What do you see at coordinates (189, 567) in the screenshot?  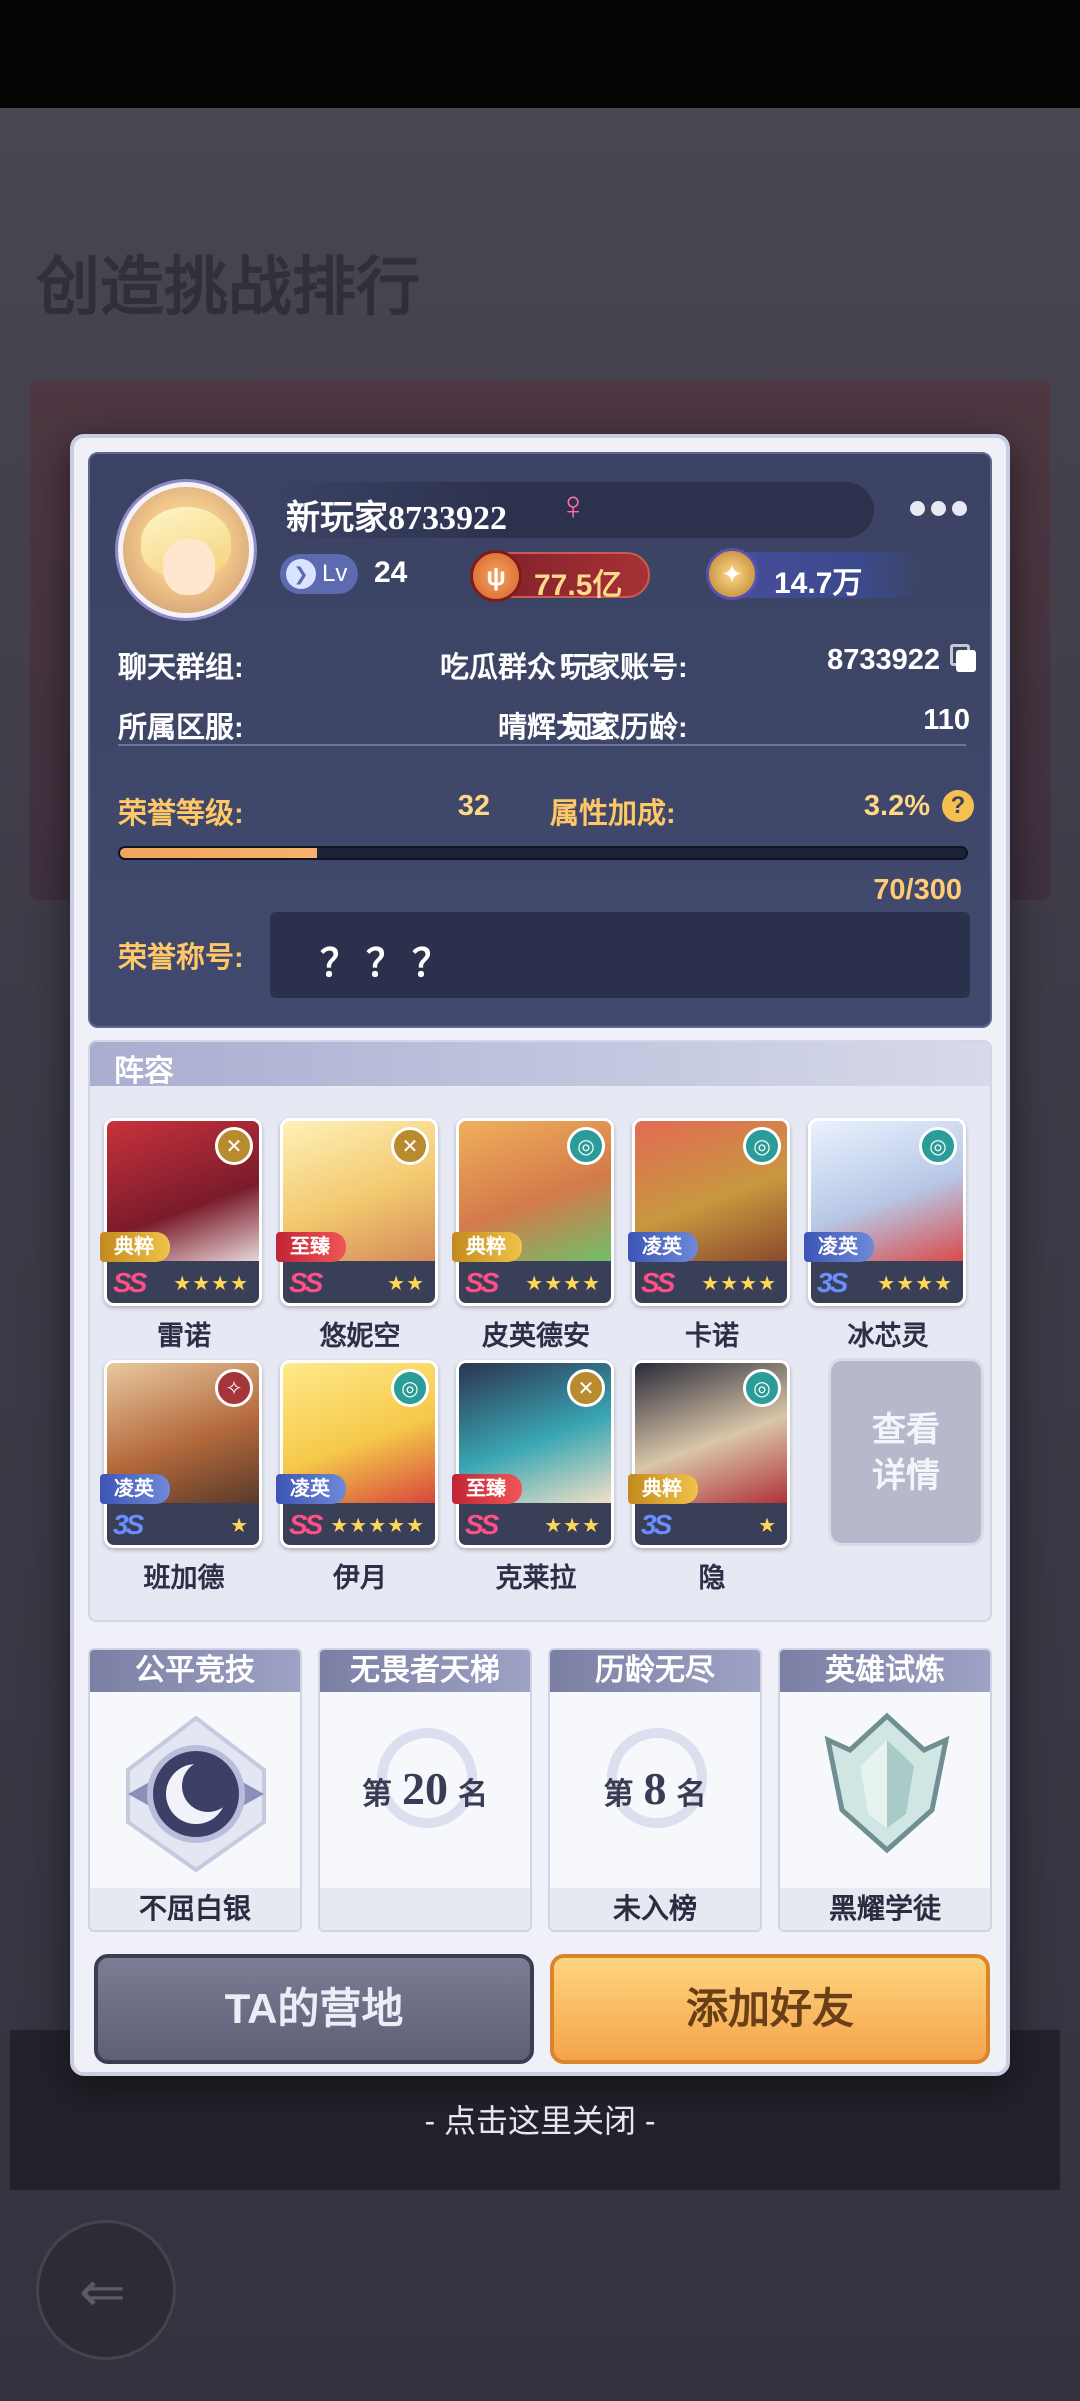 I see `avatar-face` at bounding box center [189, 567].